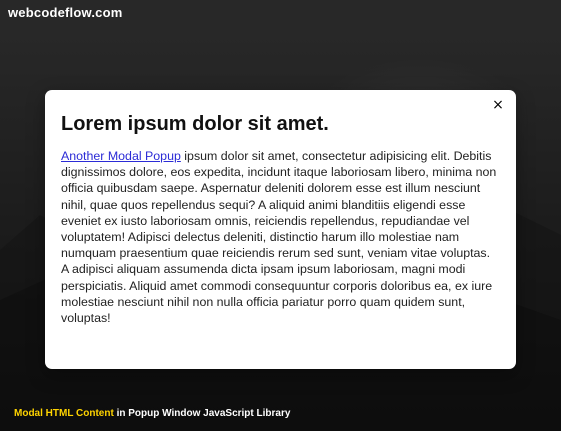 Image resolution: width=561 pixels, height=431 pixels. I want to click on caption-rest: in Popup Window JavaScript Library, so click(202, 413).